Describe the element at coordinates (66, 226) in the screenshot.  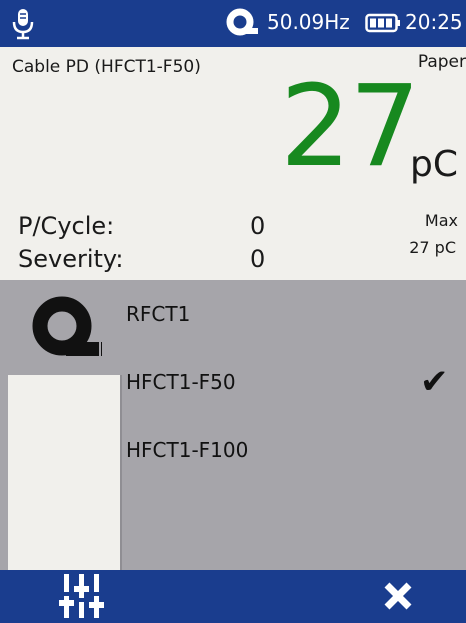
I see `pcycle-label: P/Cycle:` at that location.